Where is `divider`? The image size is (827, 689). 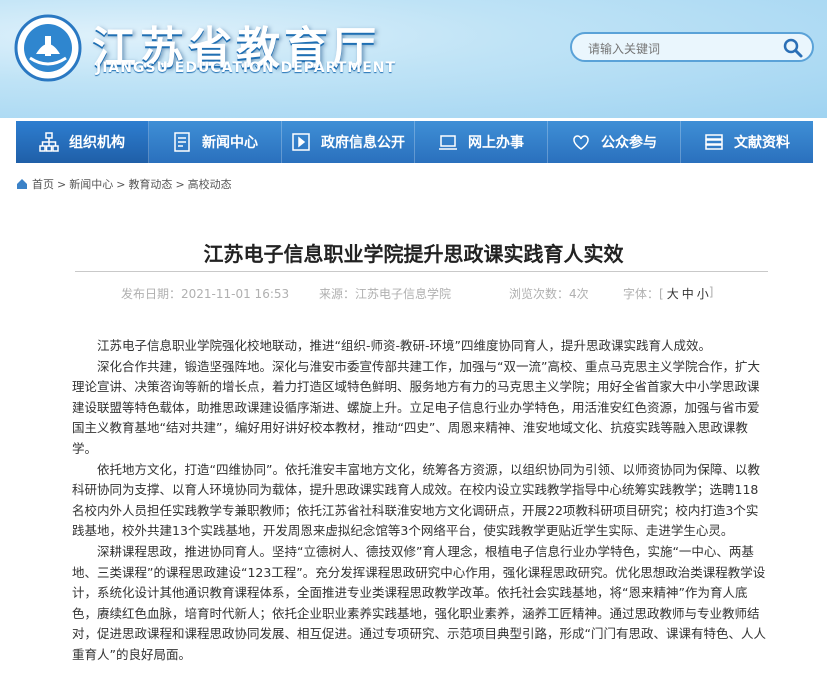
divider is located at coordinates (421, 271).